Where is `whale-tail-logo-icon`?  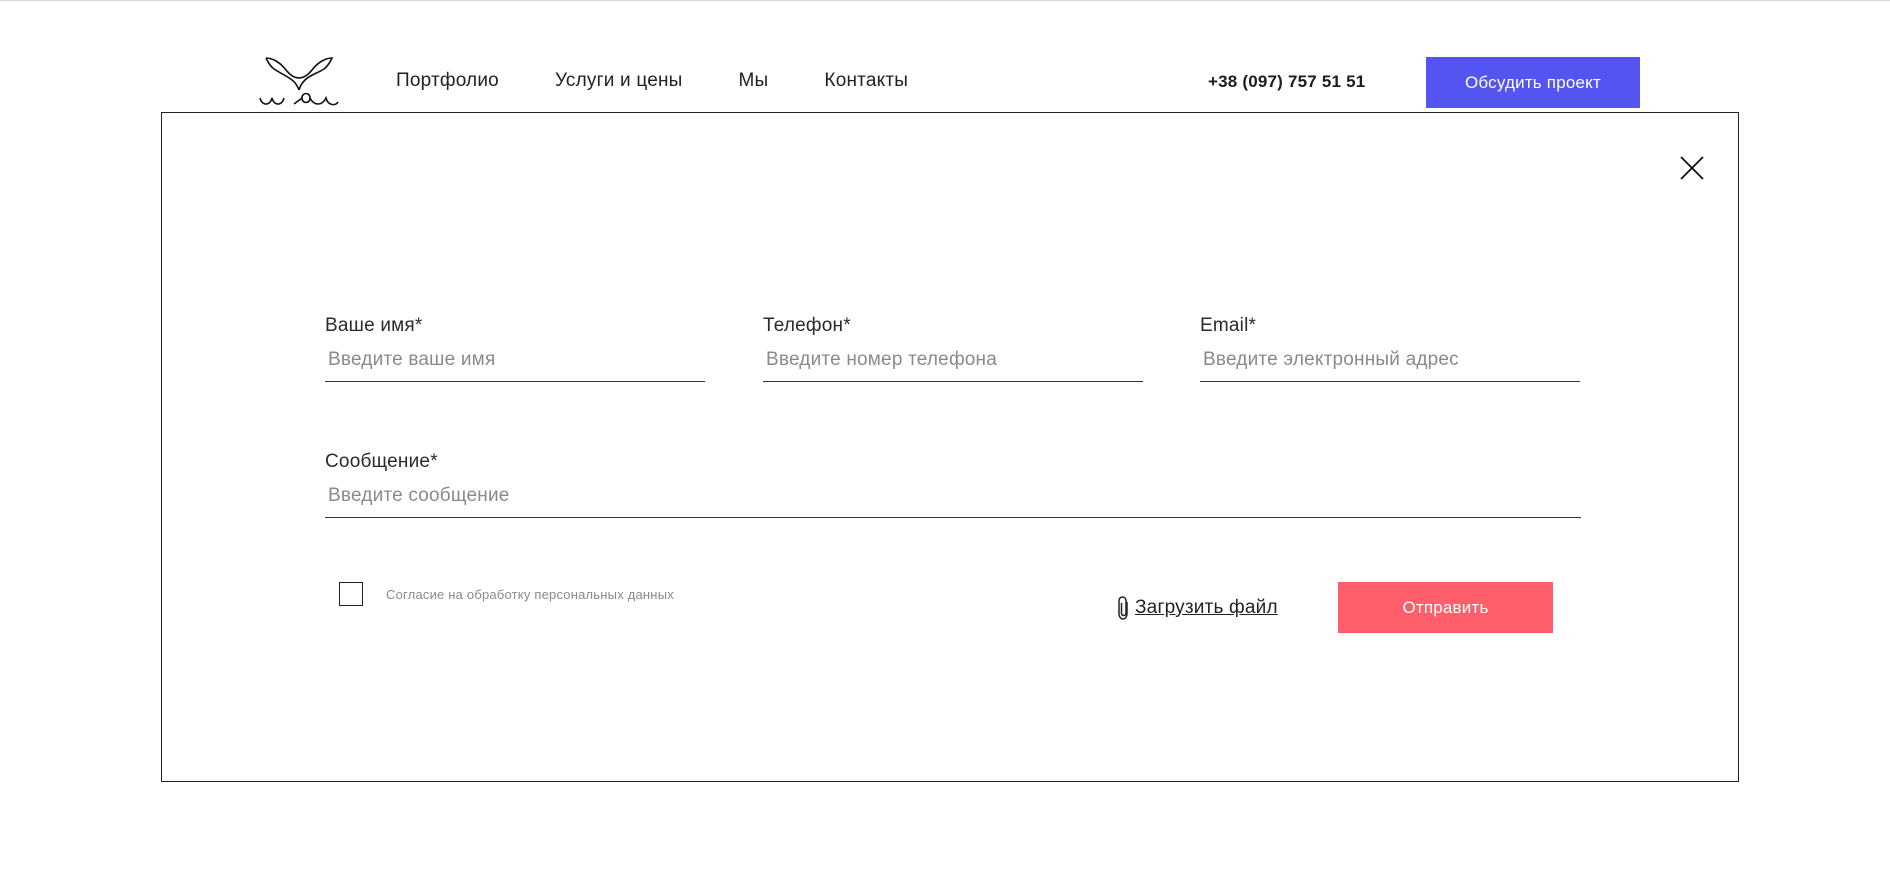
whale-tail-logo-icon is located at coordinates (299, 80).